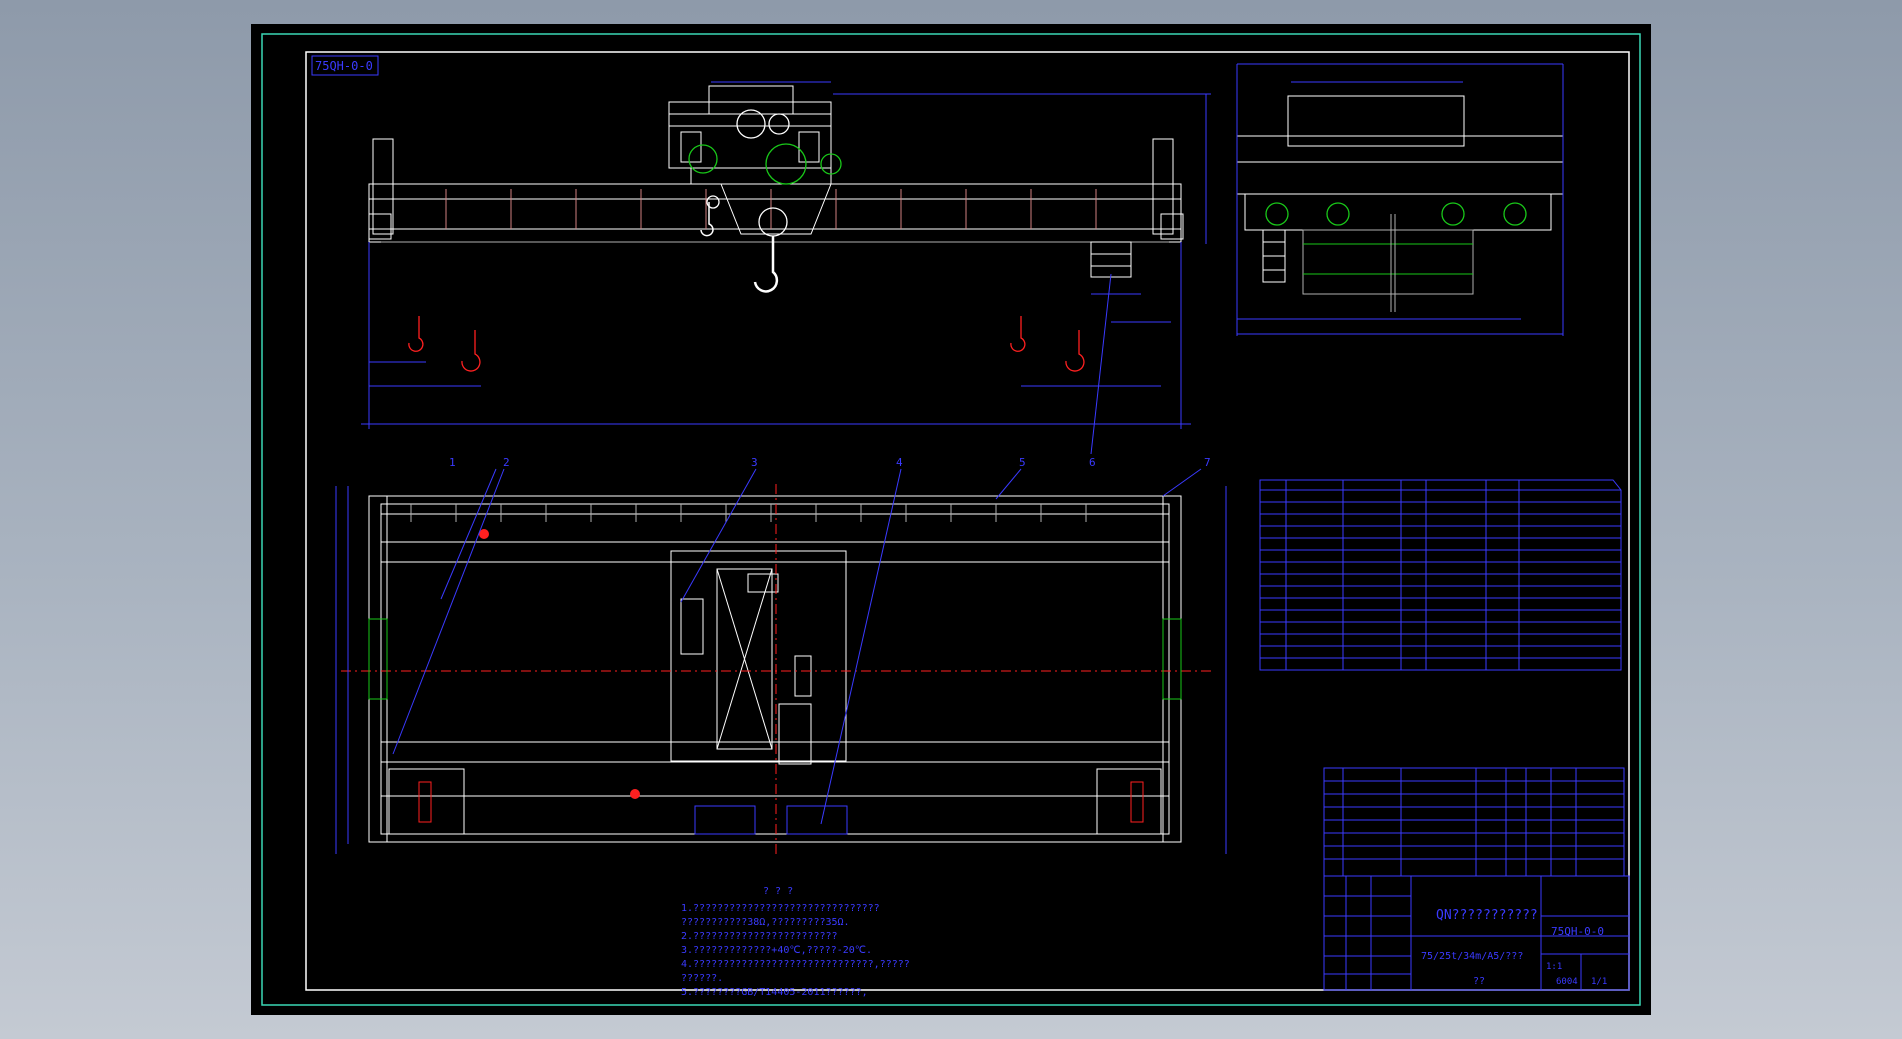 The image size is (1902, 1039). I want to click on balloon-3: 3, so click(754, 462).